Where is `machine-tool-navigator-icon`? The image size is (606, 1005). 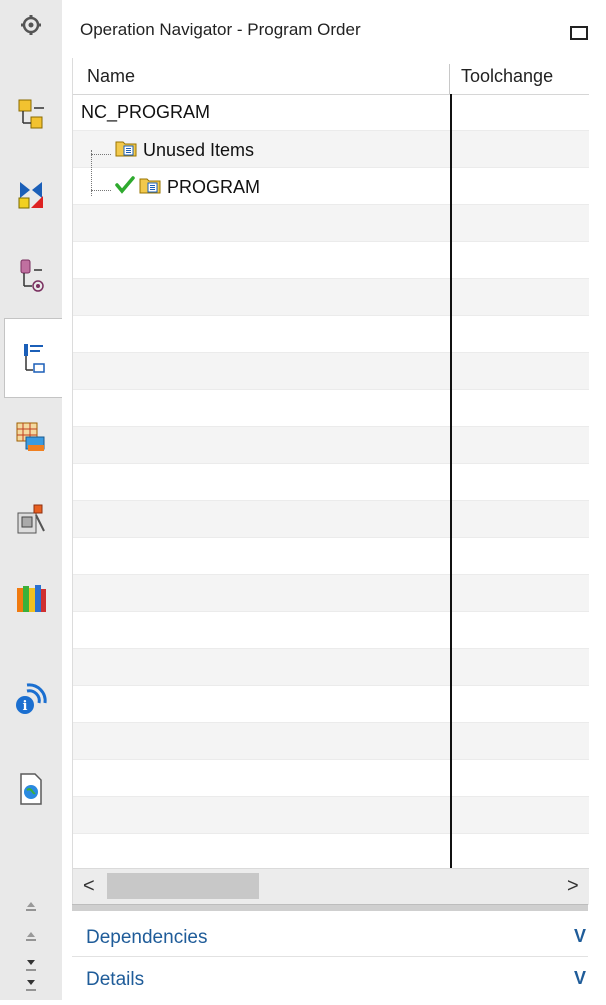 machine-tool-navigator-icon is located at coordinates (31, 437).